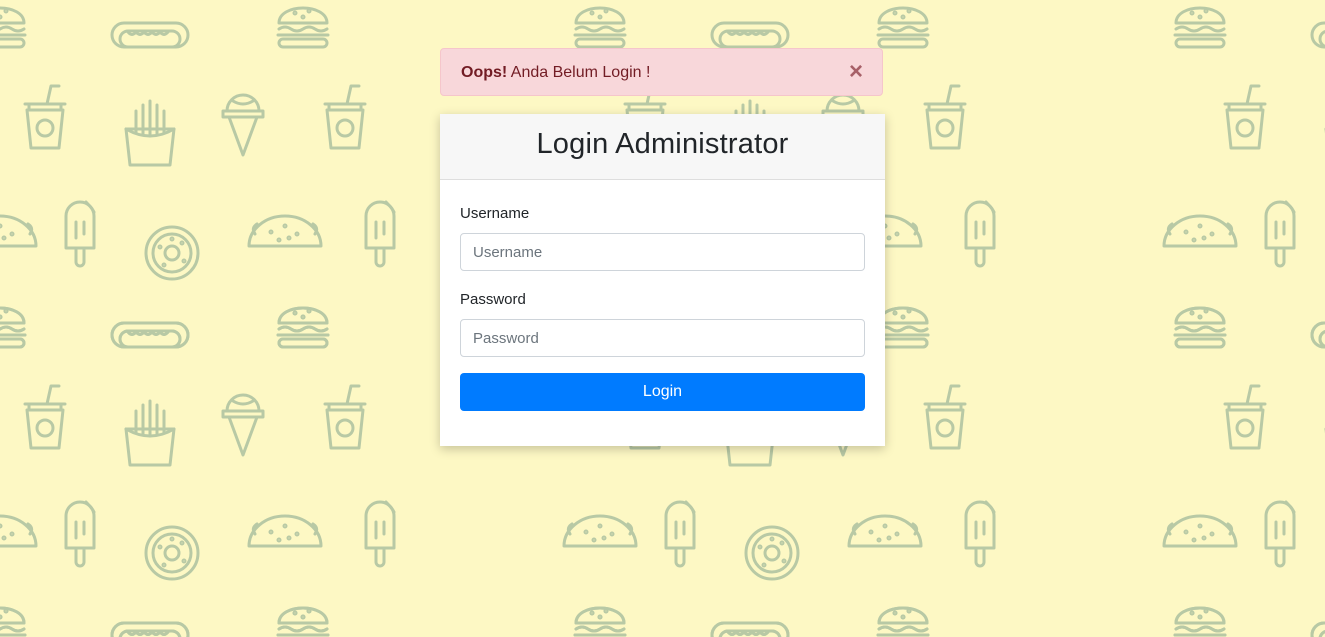  I want to click on login-button: Login, so click(662, 392).